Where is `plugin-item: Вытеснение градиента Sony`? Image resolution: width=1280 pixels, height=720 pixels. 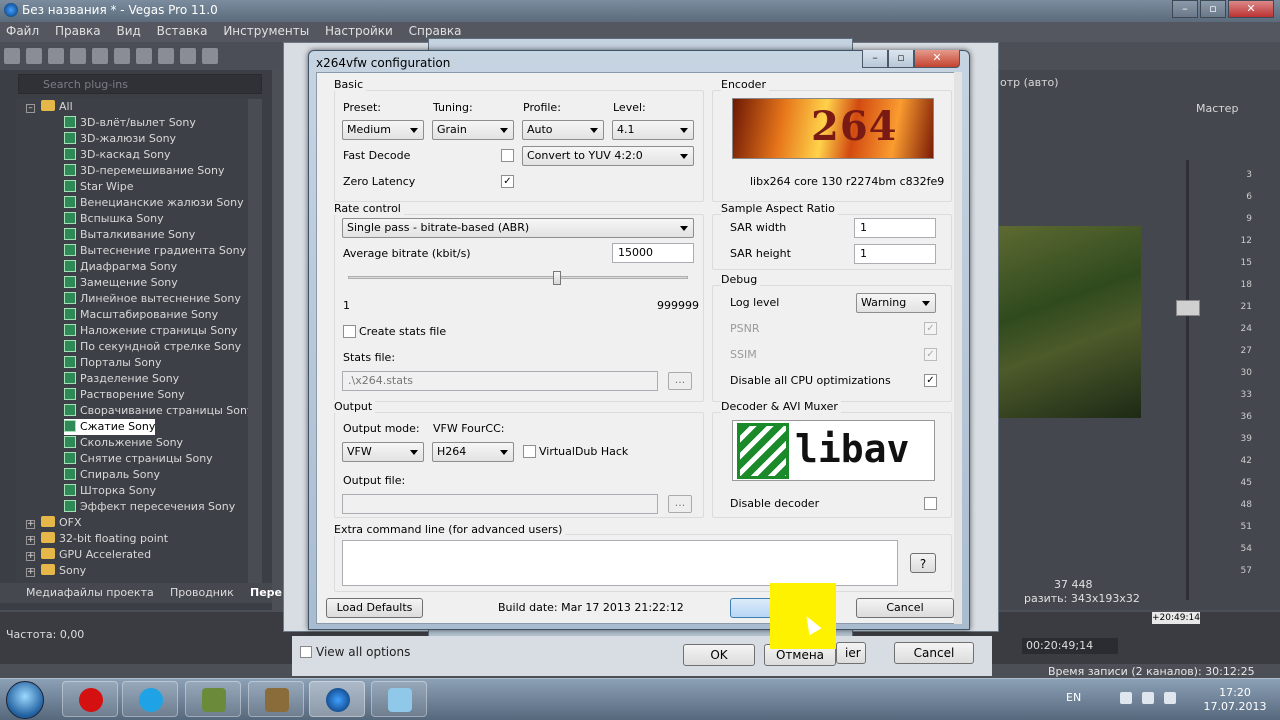 plugin-item: Вытеснение градиента Sony is located at coordinates (155, 251).